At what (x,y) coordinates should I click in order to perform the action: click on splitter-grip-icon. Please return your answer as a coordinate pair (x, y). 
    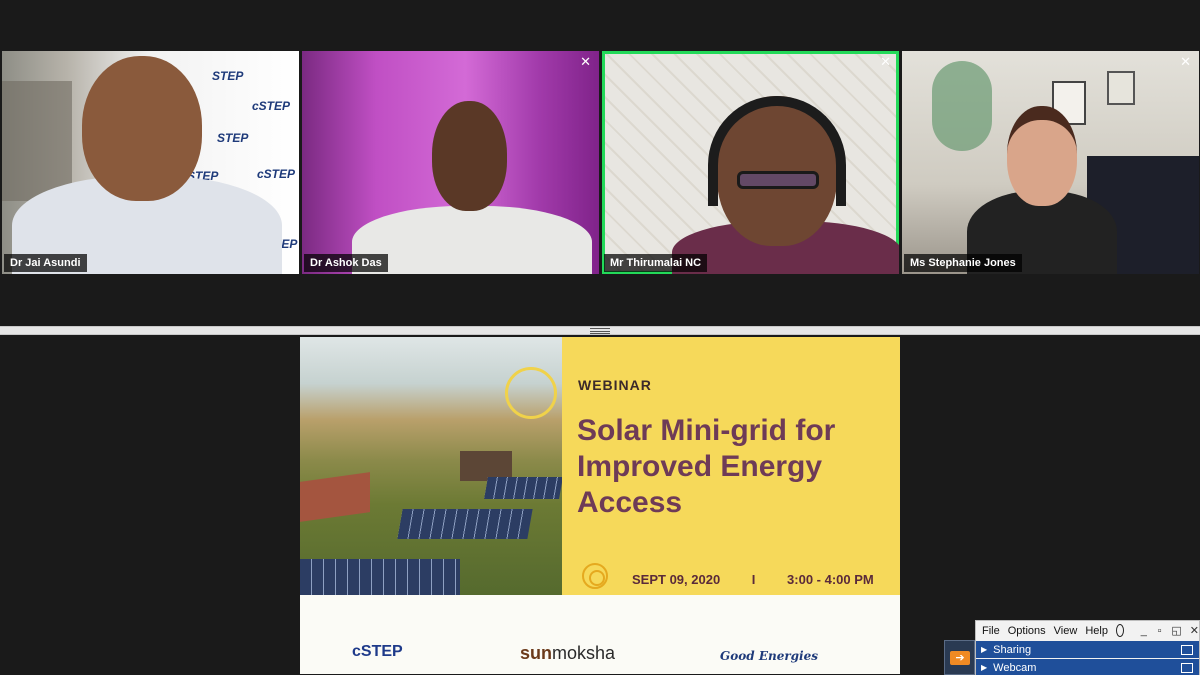
    Looking at the image, I should click on (600, 331).